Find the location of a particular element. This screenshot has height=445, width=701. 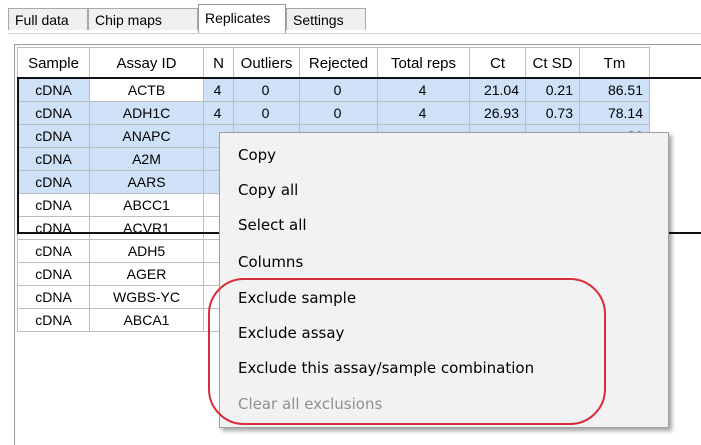

menu-item-clear-exclusions: Clear all exclusions is located at coordinates (310, 404).